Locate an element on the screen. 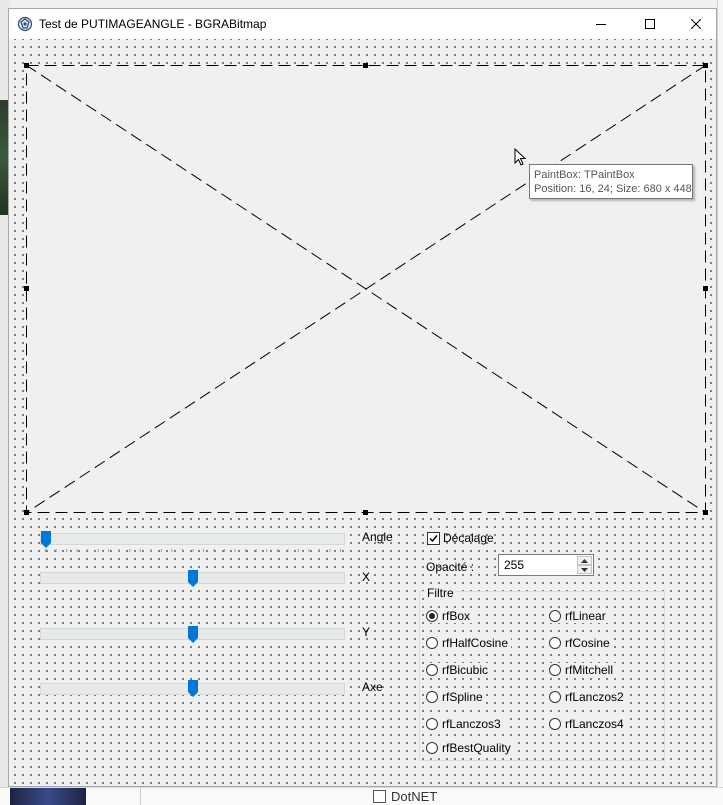 The height and width of the screenshot is (805, 723). close-button is located at coordinates (696, 24).